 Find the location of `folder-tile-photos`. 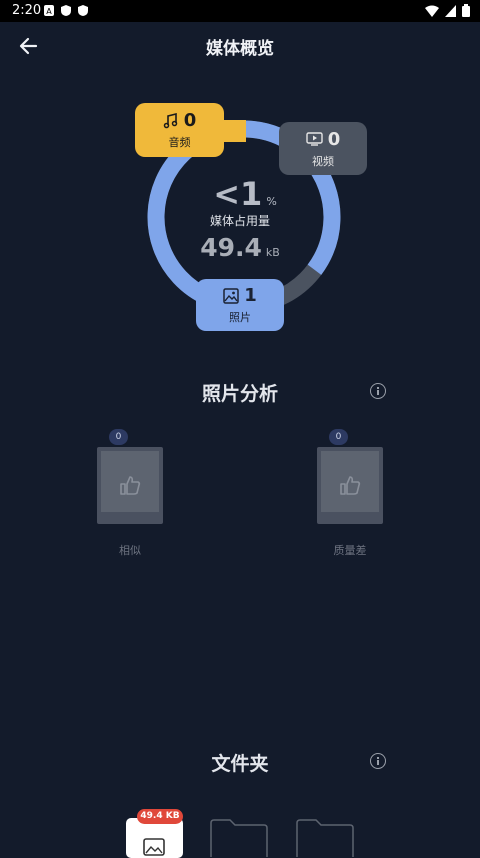

folder-tile-photos is located at coordinates (154, 838).